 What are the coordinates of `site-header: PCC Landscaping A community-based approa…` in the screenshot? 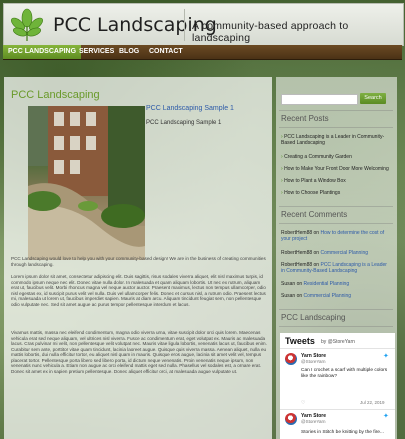 It's located at (203, 24).